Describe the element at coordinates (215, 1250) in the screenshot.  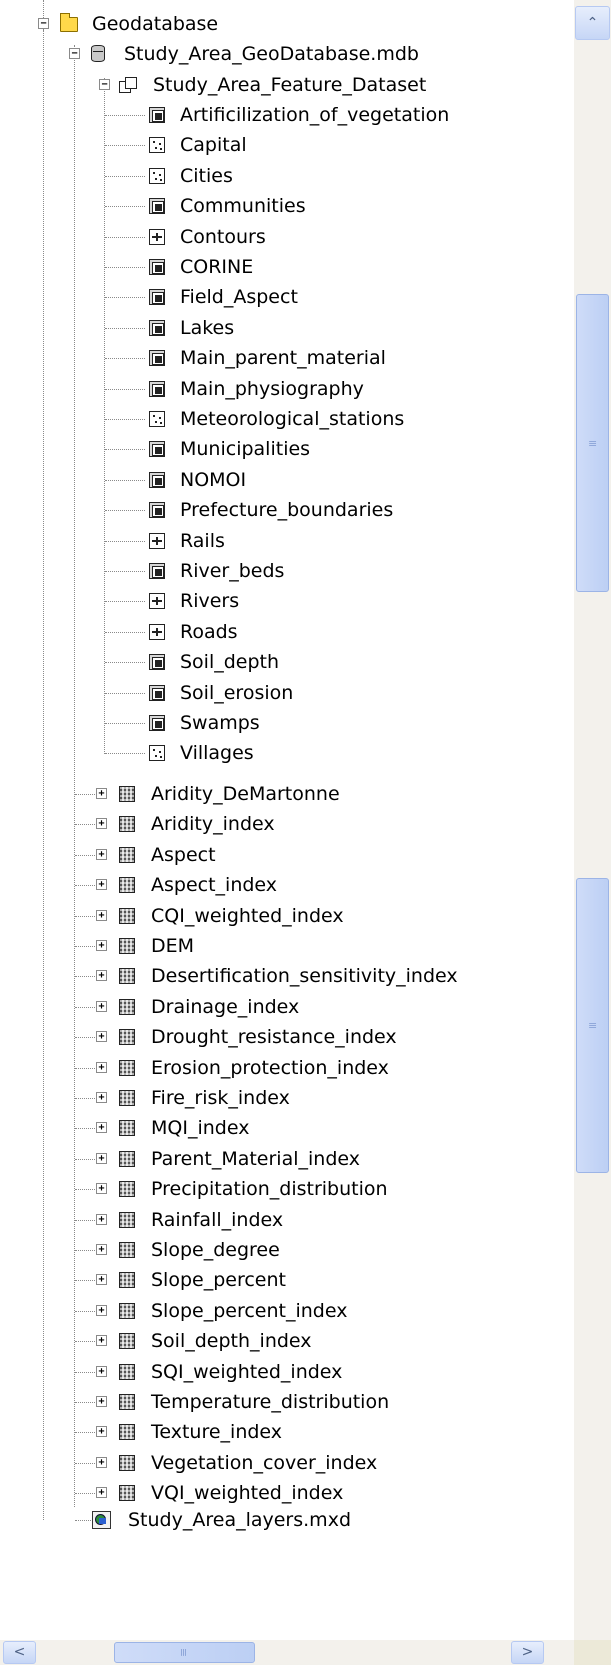
I see `node-label: Slope_degree` at that location.